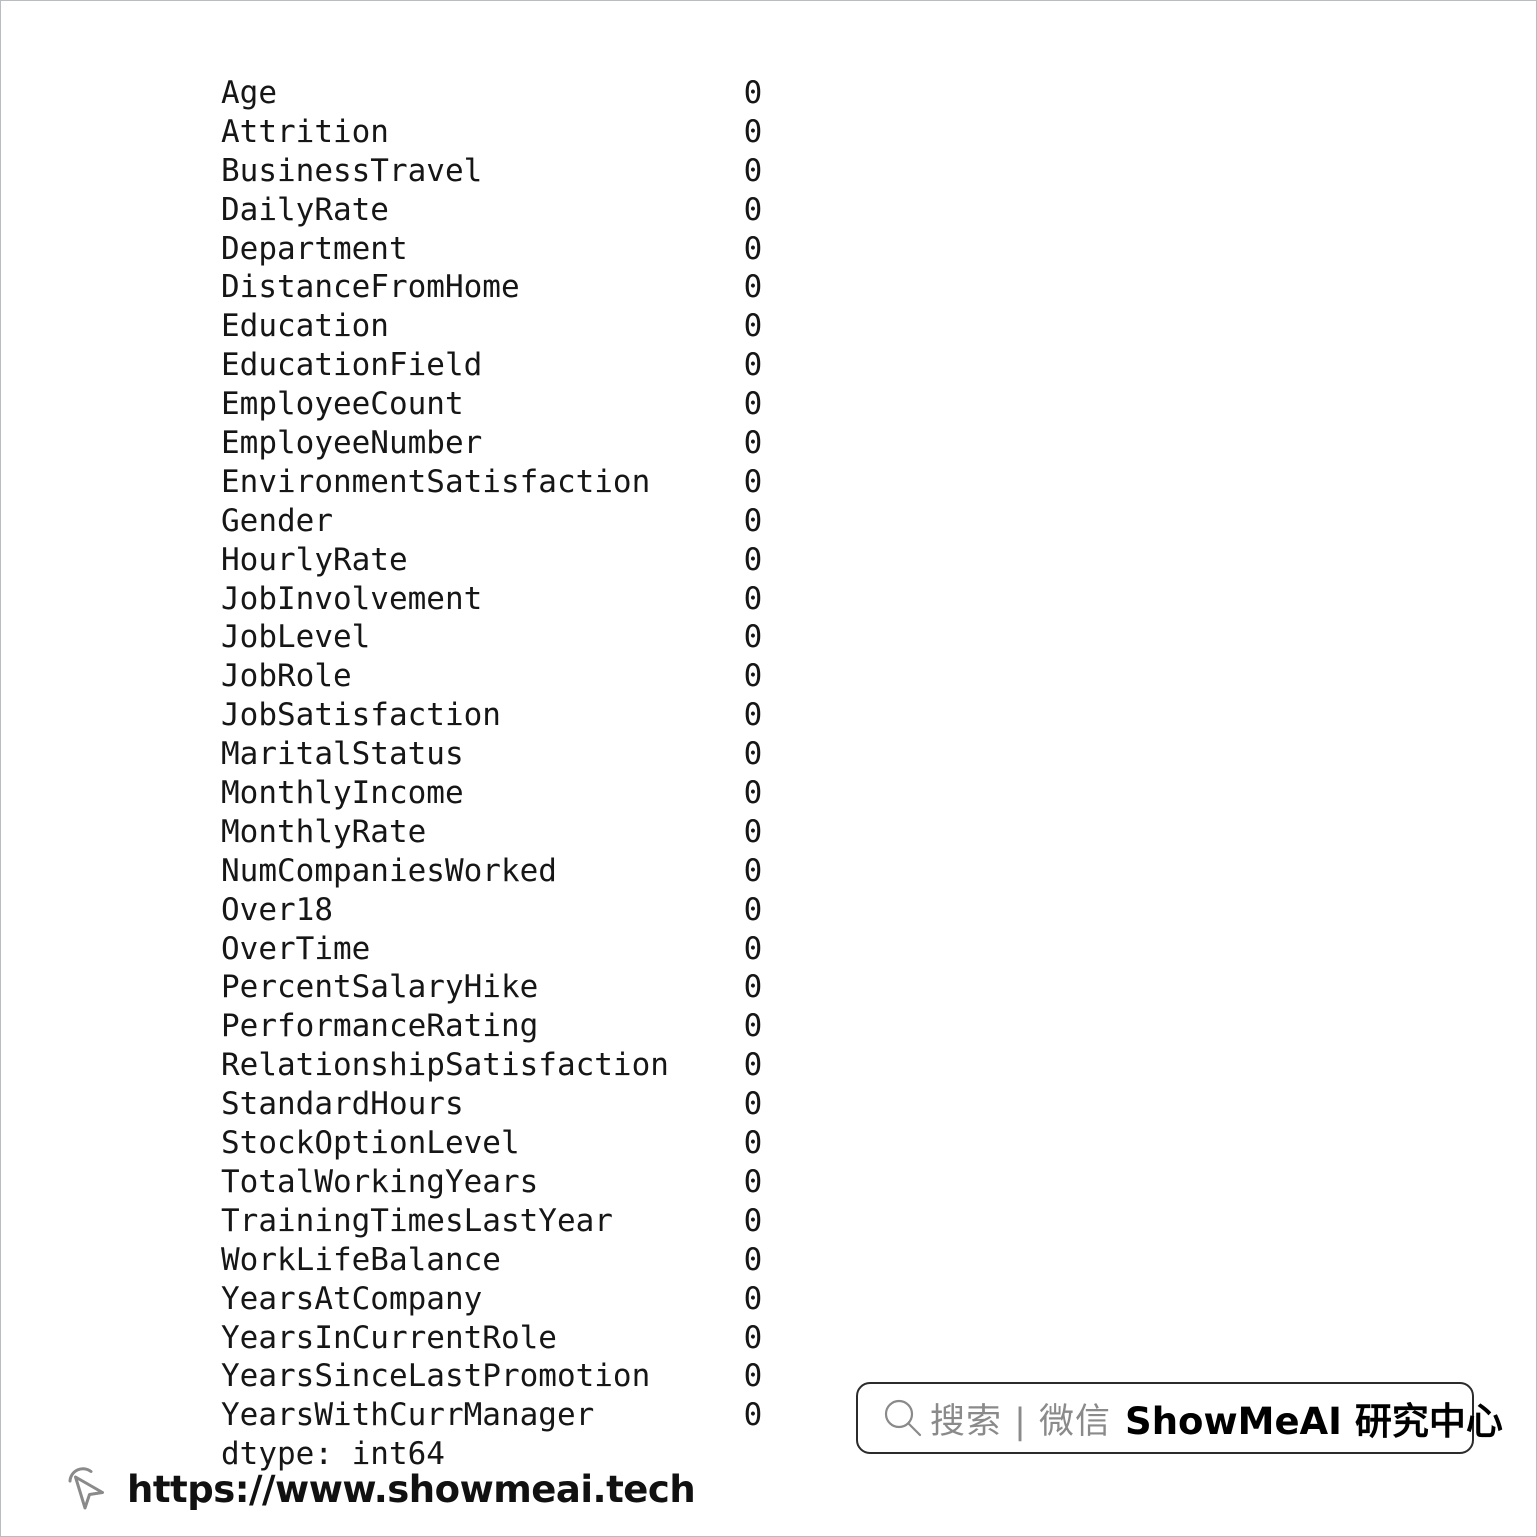 Image resolution: width=1537 pixels, height=1537 pixels. What do you see at coordinates (305, 131) in the screenshot?
I see `series-index-label: Attrition` at bounding box center [305, 131].